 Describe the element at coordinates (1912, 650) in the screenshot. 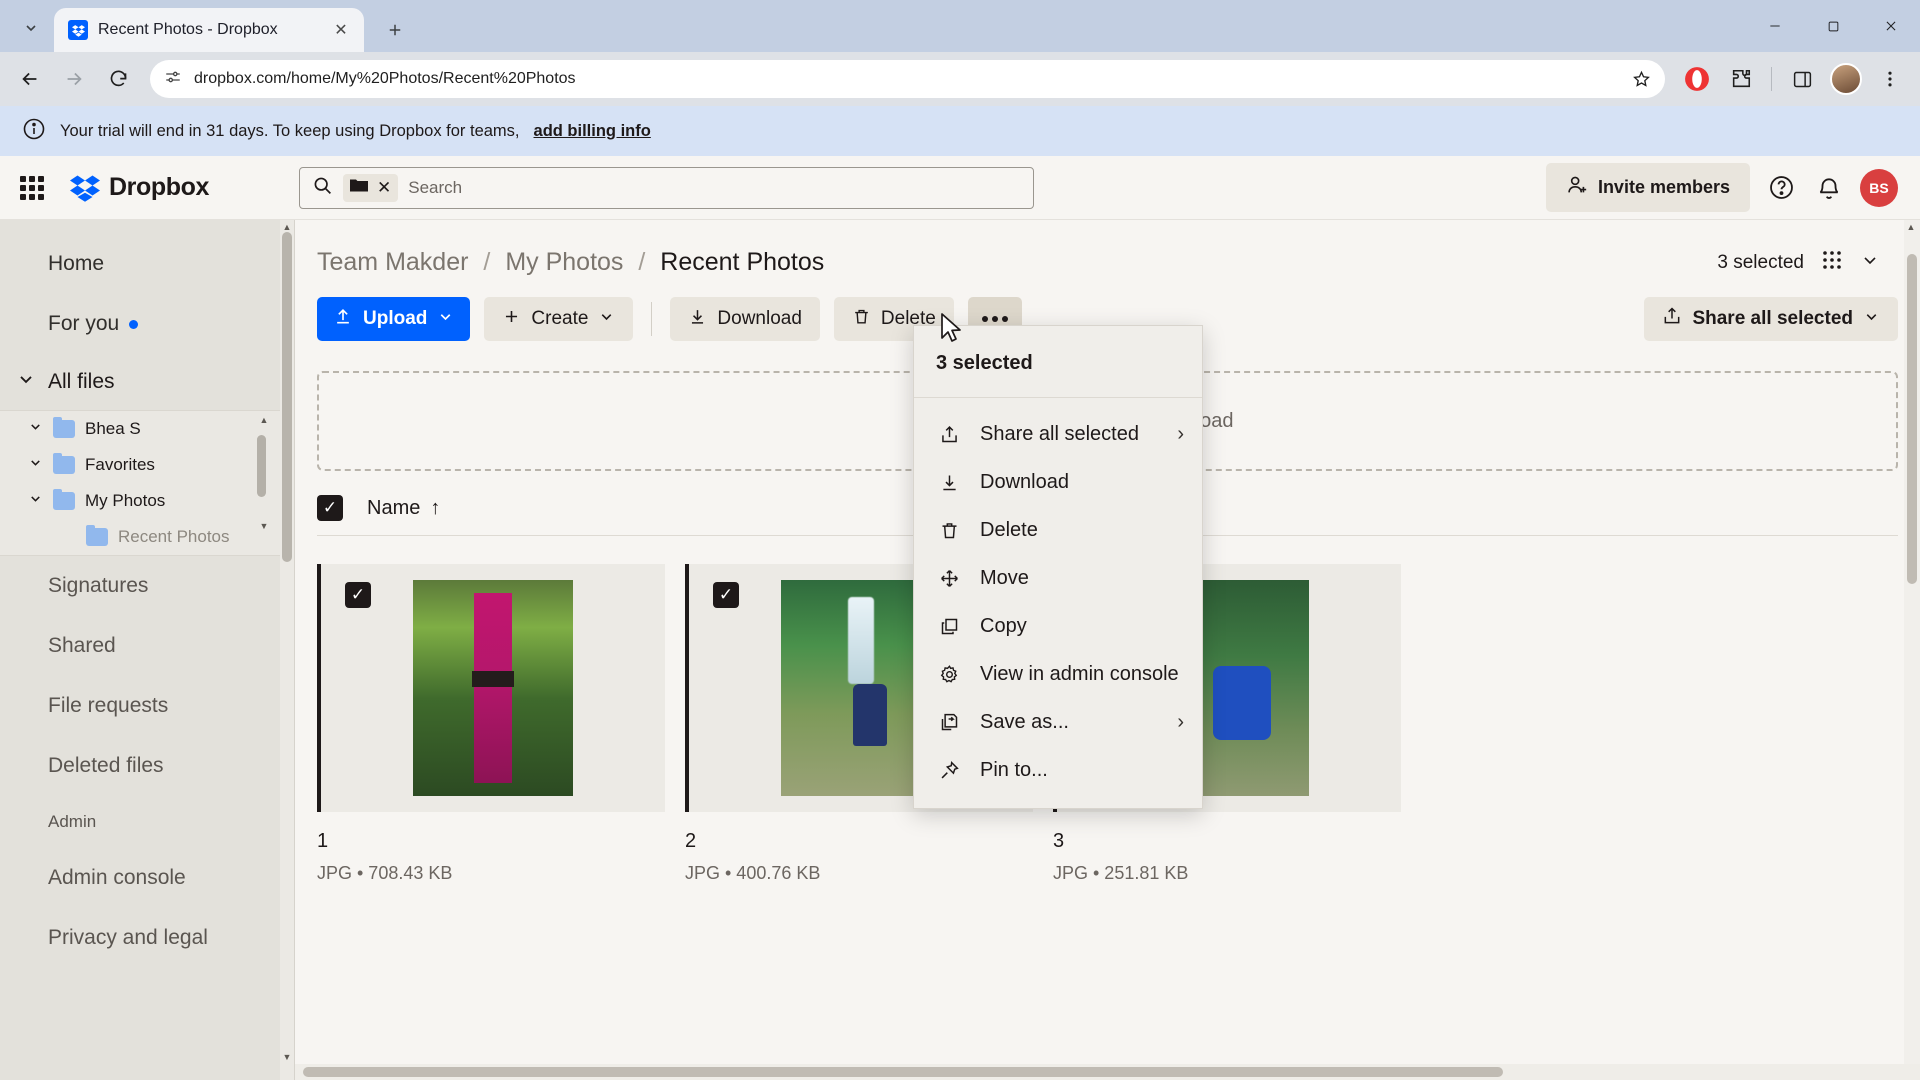

I see `main-vertical-scrollbar: ▲` at that location.